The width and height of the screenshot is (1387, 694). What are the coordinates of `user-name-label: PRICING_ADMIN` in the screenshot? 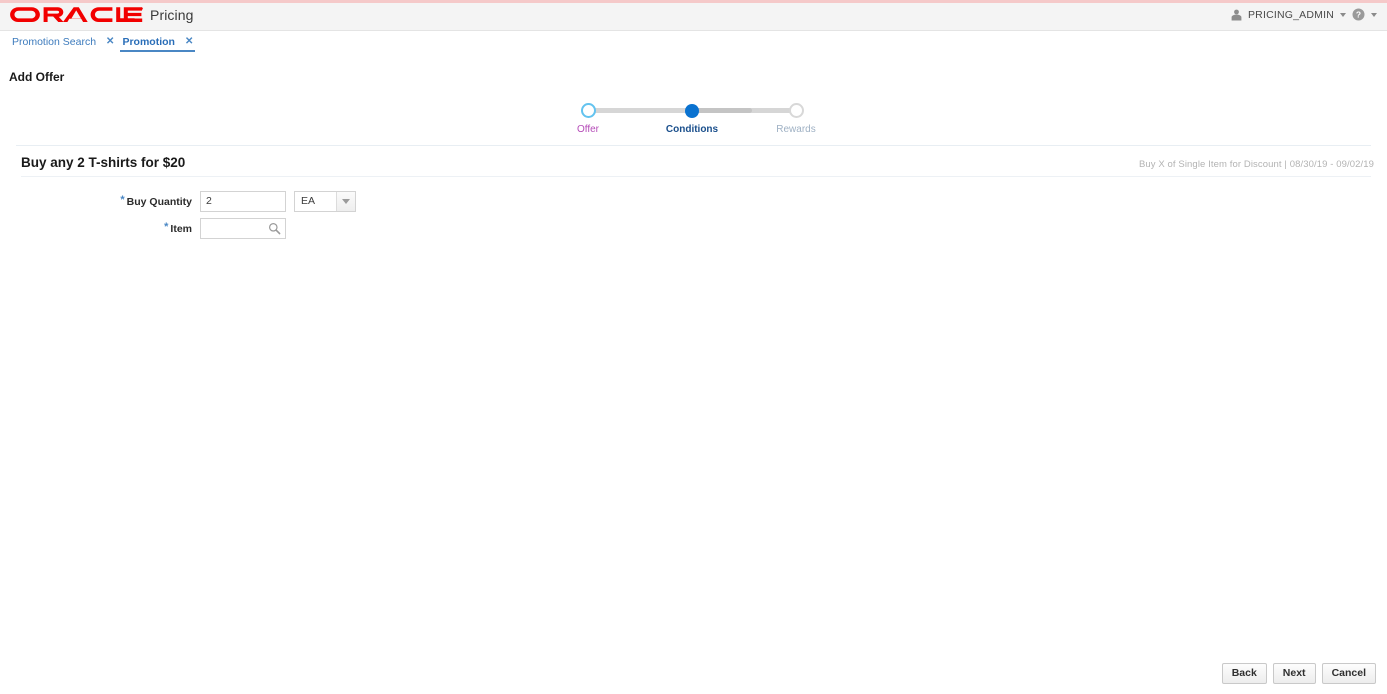 It's located at (1290, 14).